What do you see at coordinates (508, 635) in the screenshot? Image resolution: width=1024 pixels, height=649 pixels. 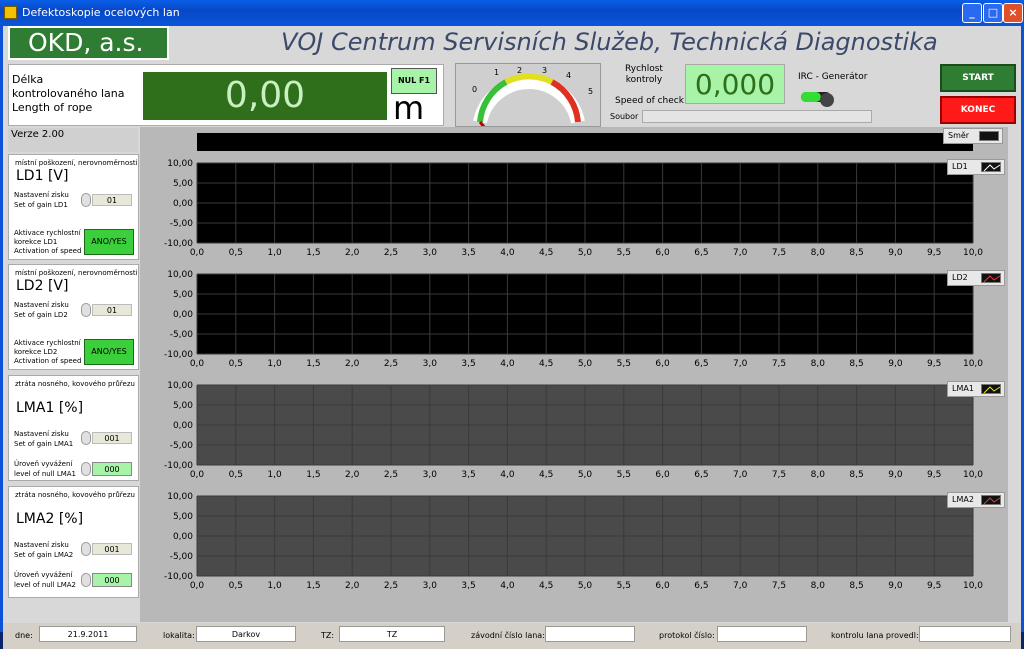 I see `rope-number-label: závodní číslo lana:` at bounding box center [508, 635].